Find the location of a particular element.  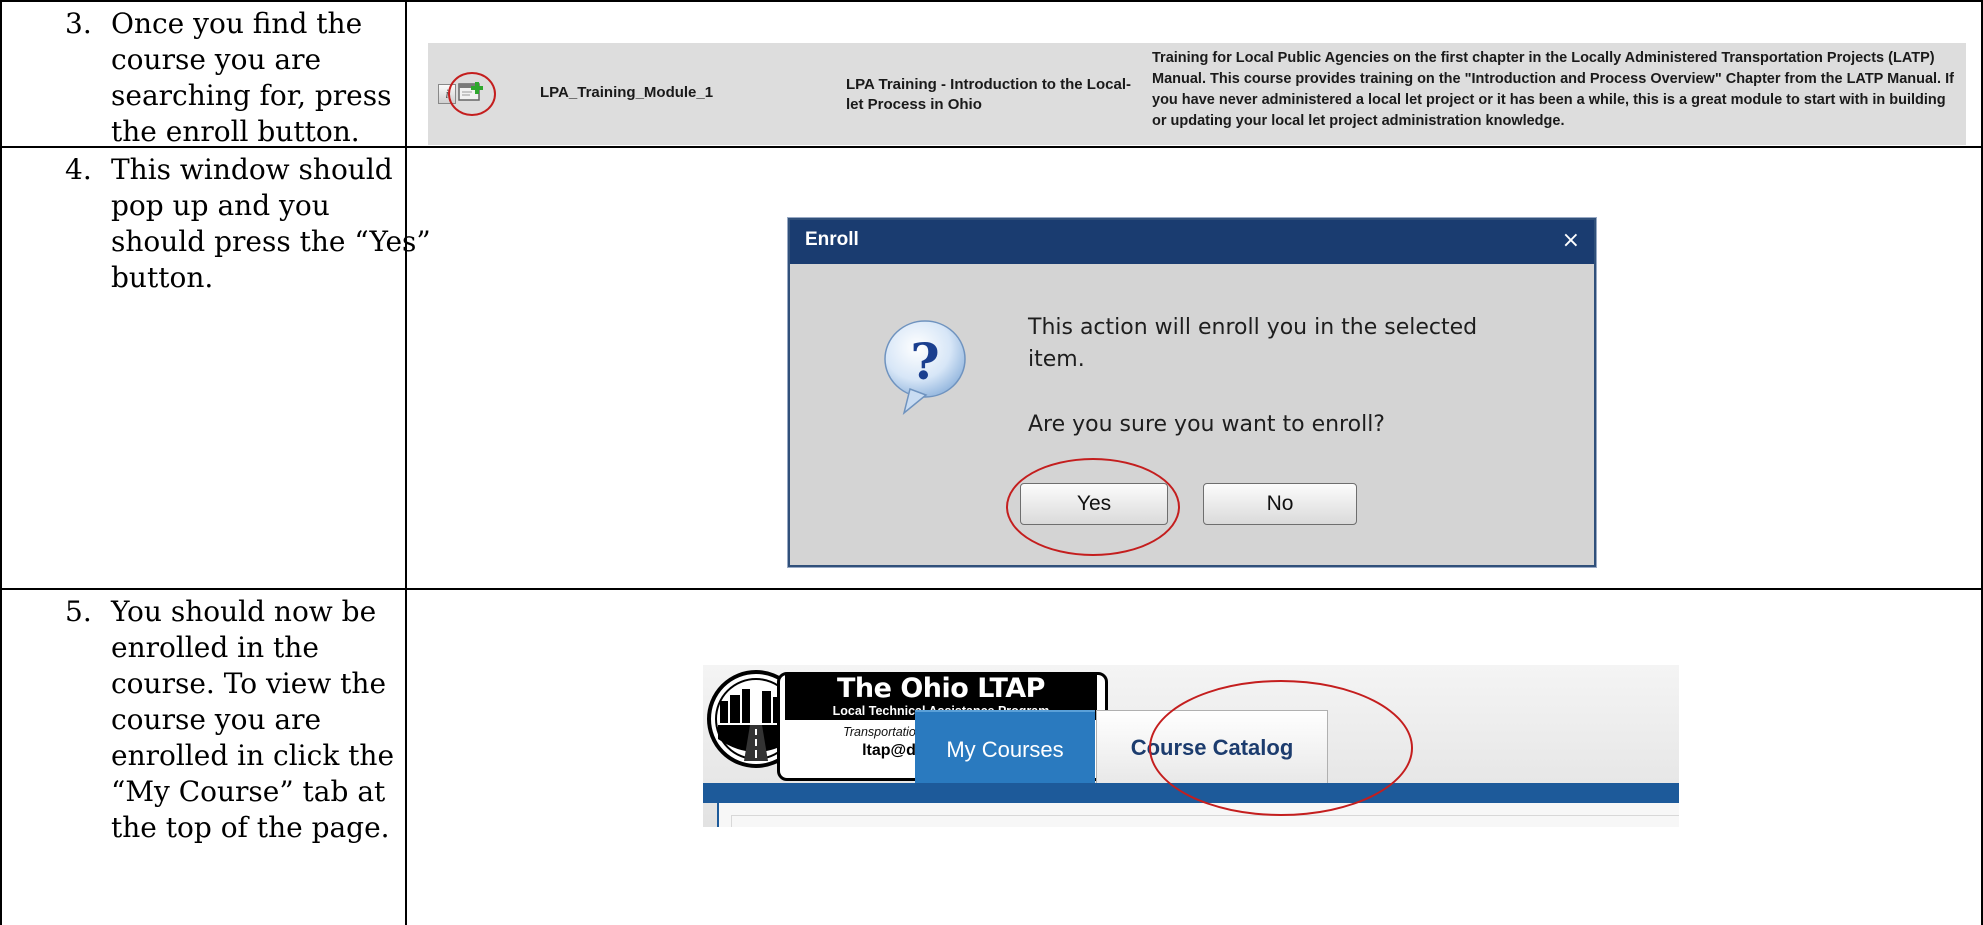

dialog-question: Are you sure you want to enroll? is located at coordinates (1206, 424).